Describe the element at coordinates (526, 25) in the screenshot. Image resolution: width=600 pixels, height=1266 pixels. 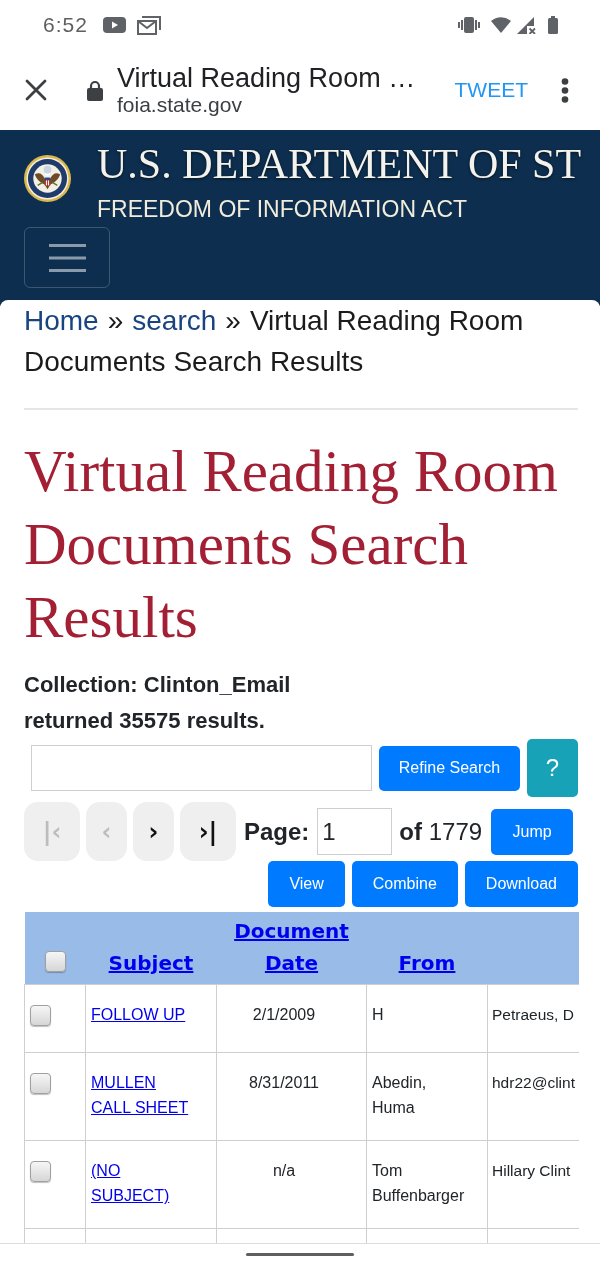
I see `signal-icon` at that location.